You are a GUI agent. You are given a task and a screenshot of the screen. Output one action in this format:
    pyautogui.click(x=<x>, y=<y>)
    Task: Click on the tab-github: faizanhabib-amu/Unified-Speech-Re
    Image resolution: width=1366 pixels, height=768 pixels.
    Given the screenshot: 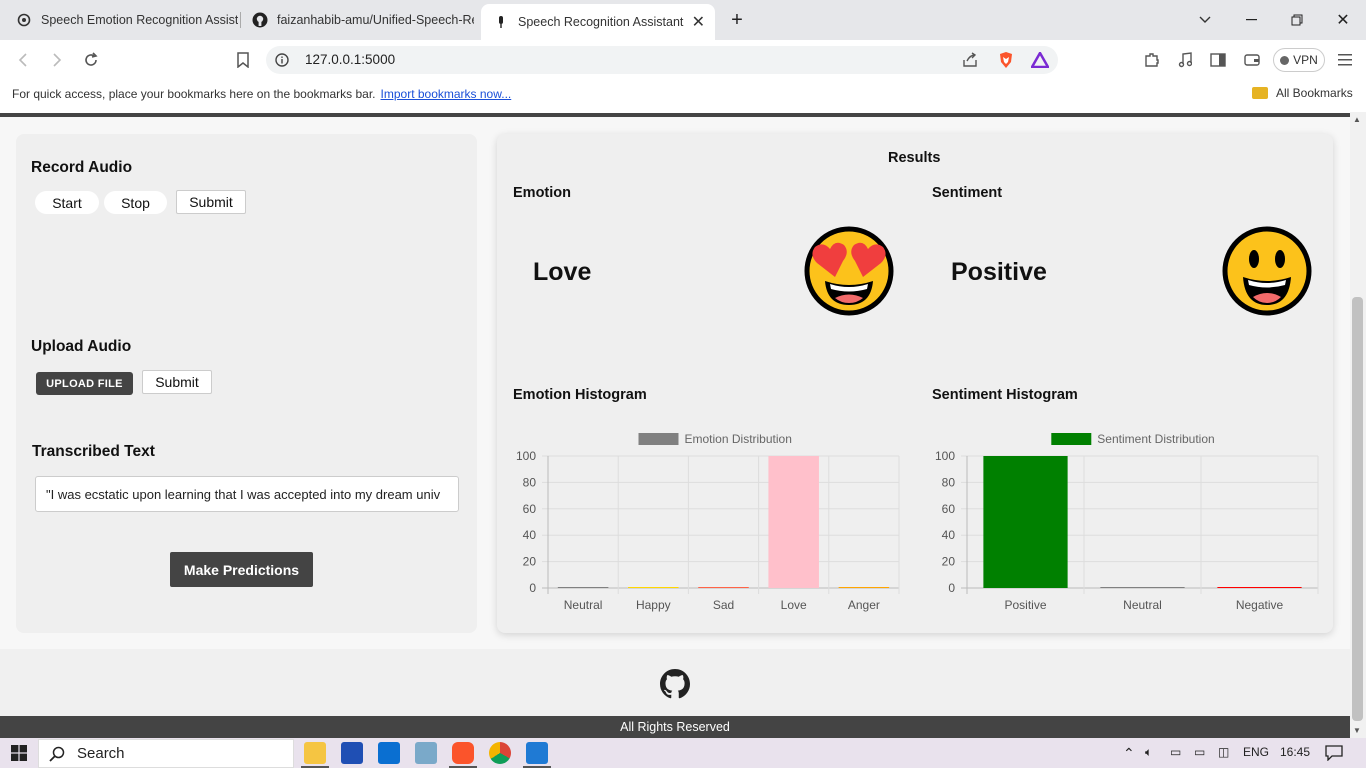 What is the action you would take?
    pyautogui.click(x=359, y=20)
    